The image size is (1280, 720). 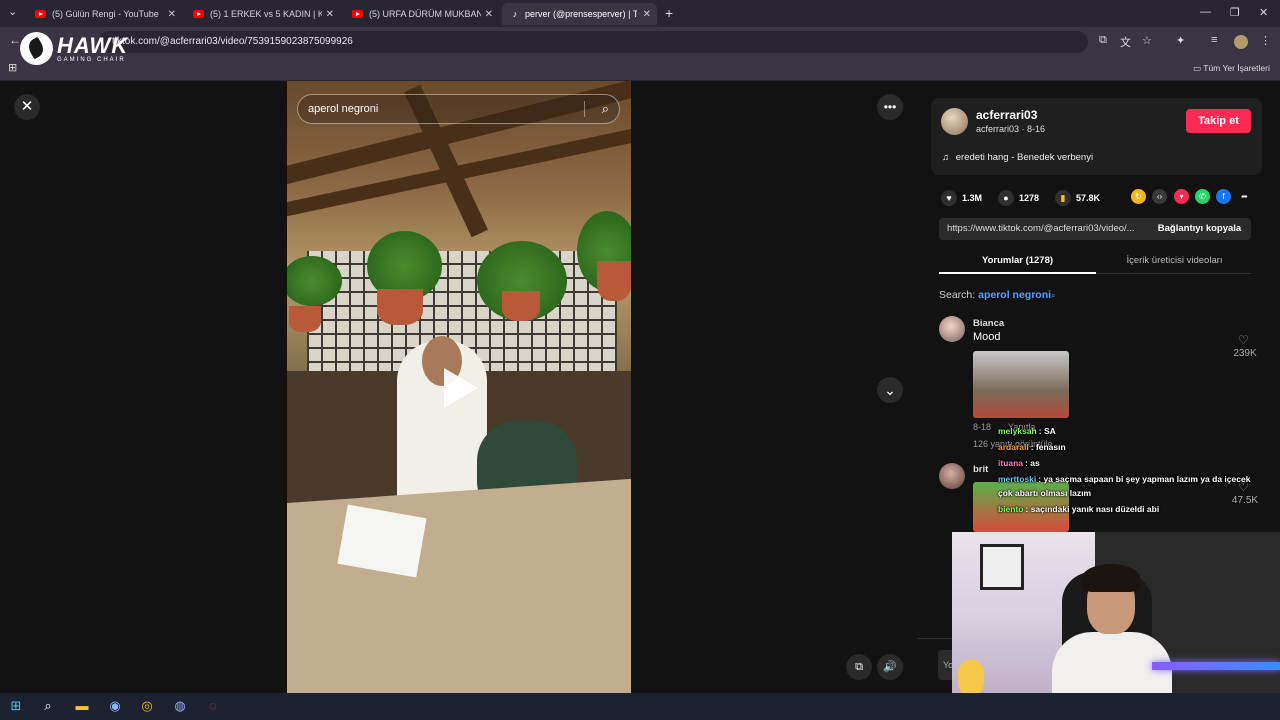 I want to click on close-video-icon: ✕, so click(x=27, y=107).